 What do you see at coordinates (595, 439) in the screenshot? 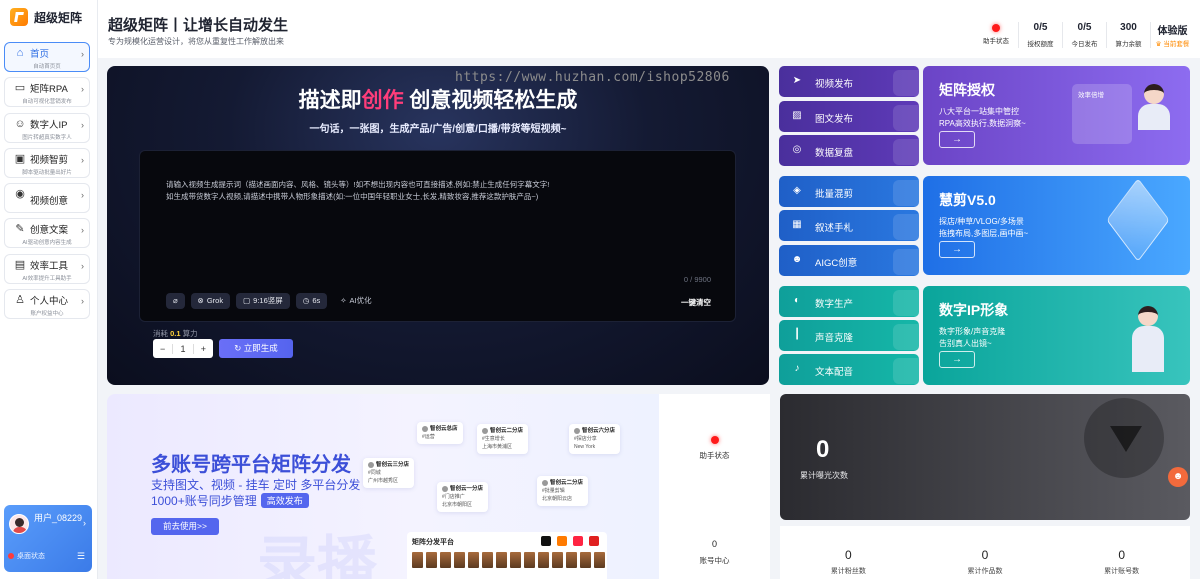
I see `store-node: 智创云六分店 #探店分享 New York` at bounding box center [595, 439].